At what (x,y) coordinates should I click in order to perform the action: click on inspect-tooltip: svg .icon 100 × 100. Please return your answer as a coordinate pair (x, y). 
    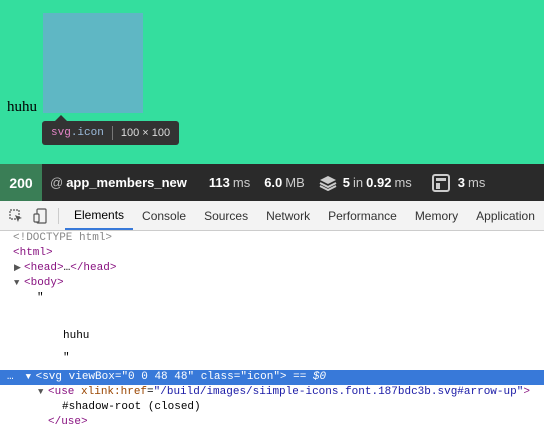
    Looking at the image, I should click on (111, 133).